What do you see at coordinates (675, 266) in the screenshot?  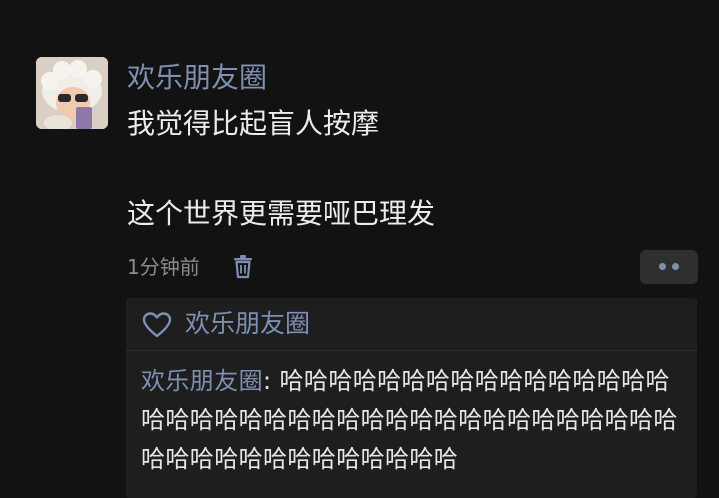 I see `more-dots-icon-dot` at bounding box center [675, 266].